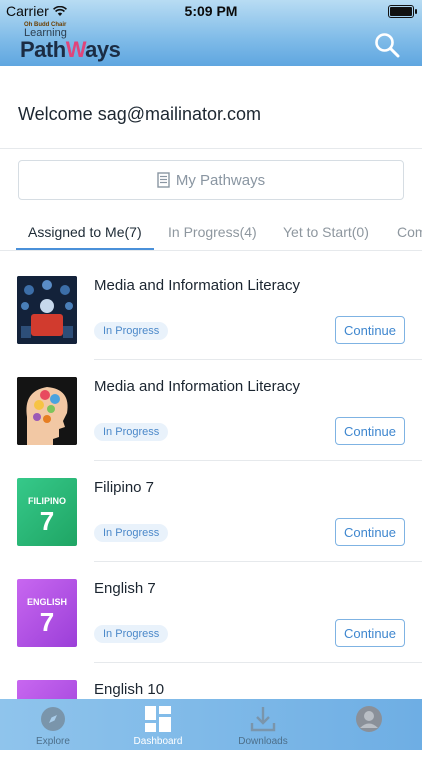 The height and width of the screenshot is (764, 422). What do you see at coordinates (163, 180) in the screenshot?
I see `document-icon` at bounding box center [163, 180].